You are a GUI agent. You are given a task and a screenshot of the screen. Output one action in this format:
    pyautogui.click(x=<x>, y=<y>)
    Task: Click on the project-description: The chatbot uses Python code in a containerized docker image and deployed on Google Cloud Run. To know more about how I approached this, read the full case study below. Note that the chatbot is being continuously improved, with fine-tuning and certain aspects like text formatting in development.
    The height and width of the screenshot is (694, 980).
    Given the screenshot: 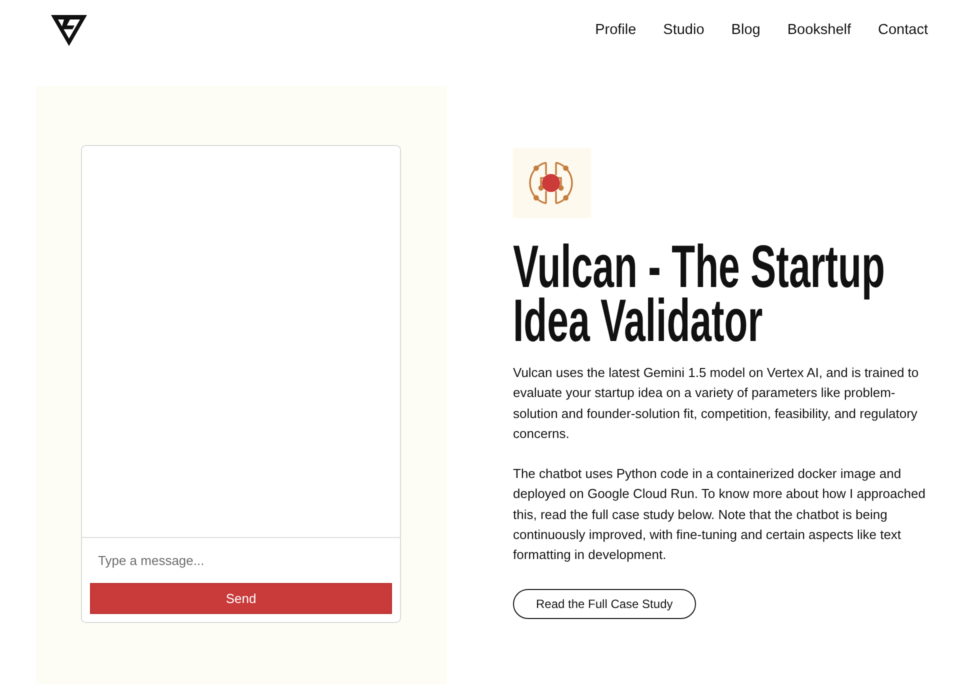 What is the action you would take?
    pyautogui.click(x=719, y=514)
    